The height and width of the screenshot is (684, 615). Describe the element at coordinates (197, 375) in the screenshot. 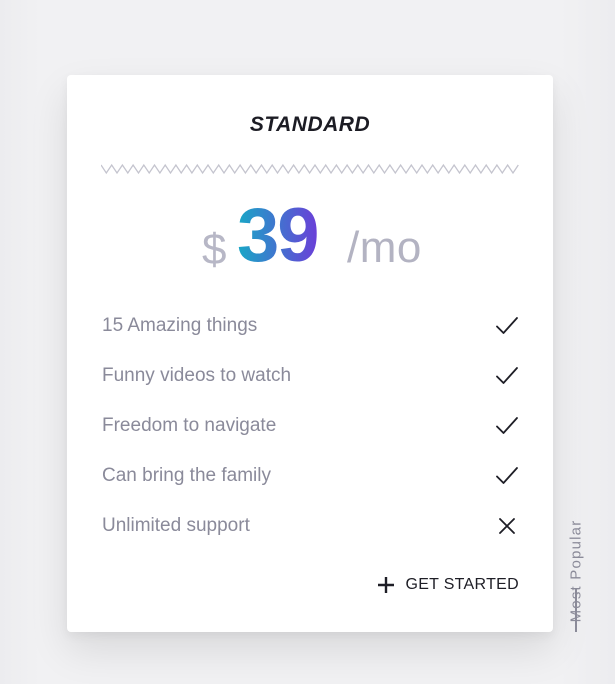

I see `feature-label: Funny videos to watch` at that location.